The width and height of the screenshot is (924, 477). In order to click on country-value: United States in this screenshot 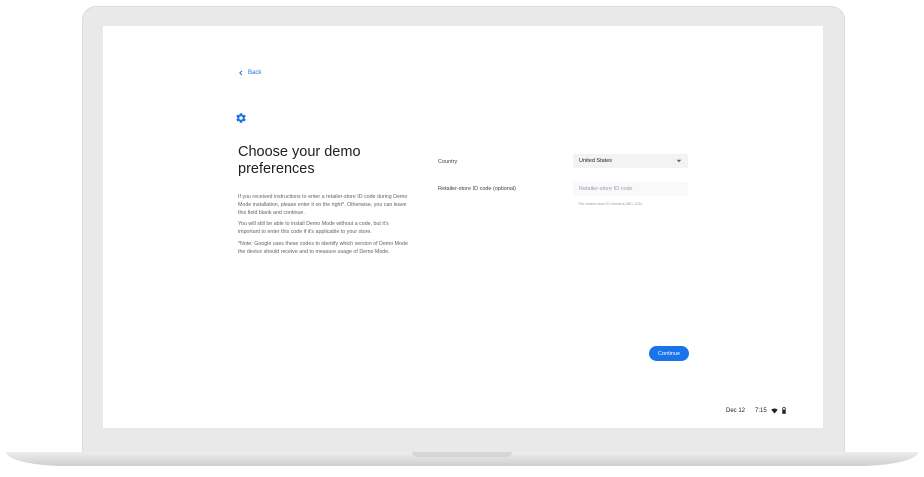, I will do `click(596, 161)`.